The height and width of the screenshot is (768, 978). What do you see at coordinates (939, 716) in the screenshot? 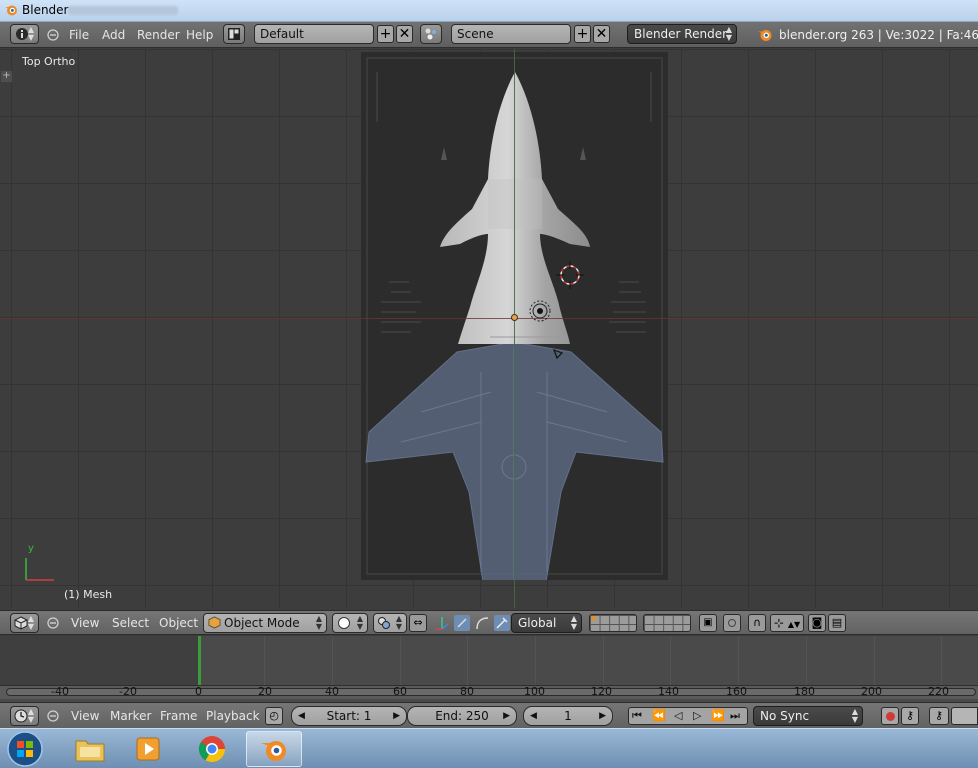
I see `keyframe-type-icon: ⚷` at bounding box center [939, 716].